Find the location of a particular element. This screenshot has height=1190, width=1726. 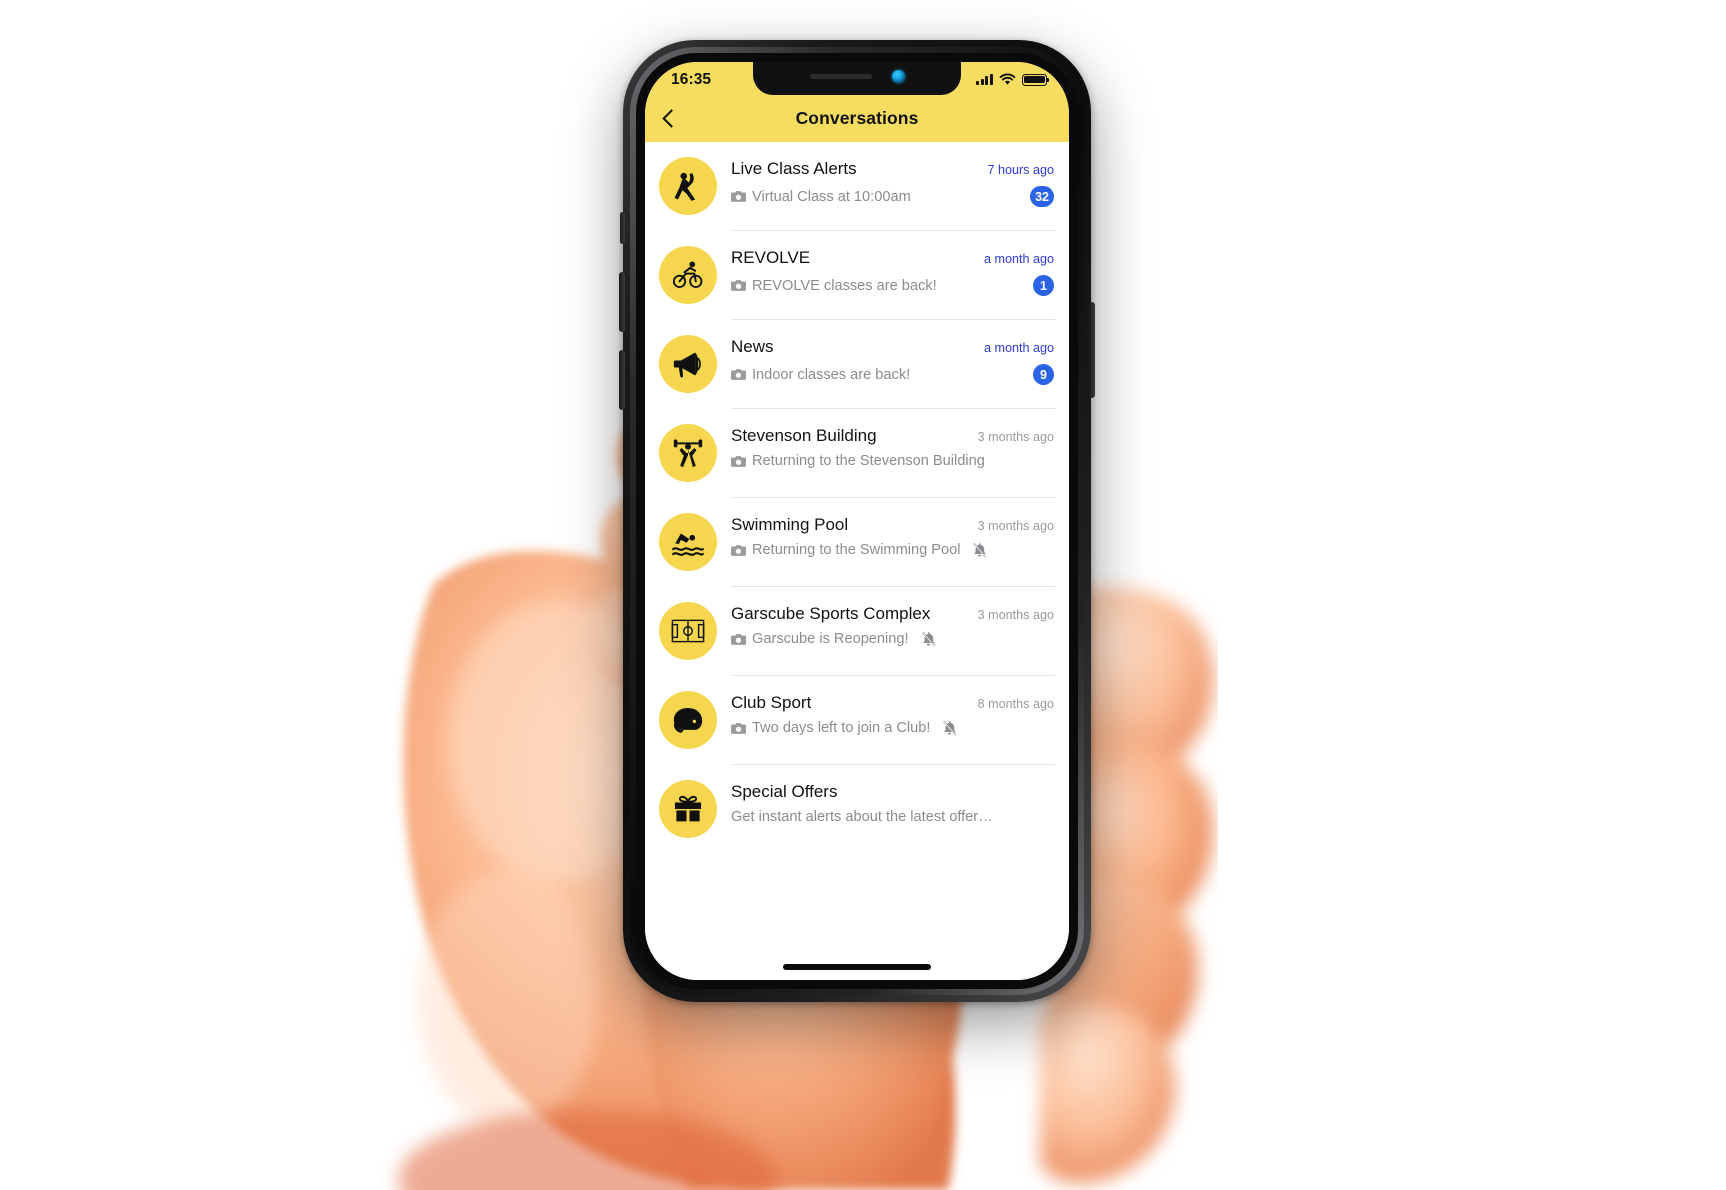

conversation-snippet: Virtual Class at 10:00am is located at coordinates (821, 197).